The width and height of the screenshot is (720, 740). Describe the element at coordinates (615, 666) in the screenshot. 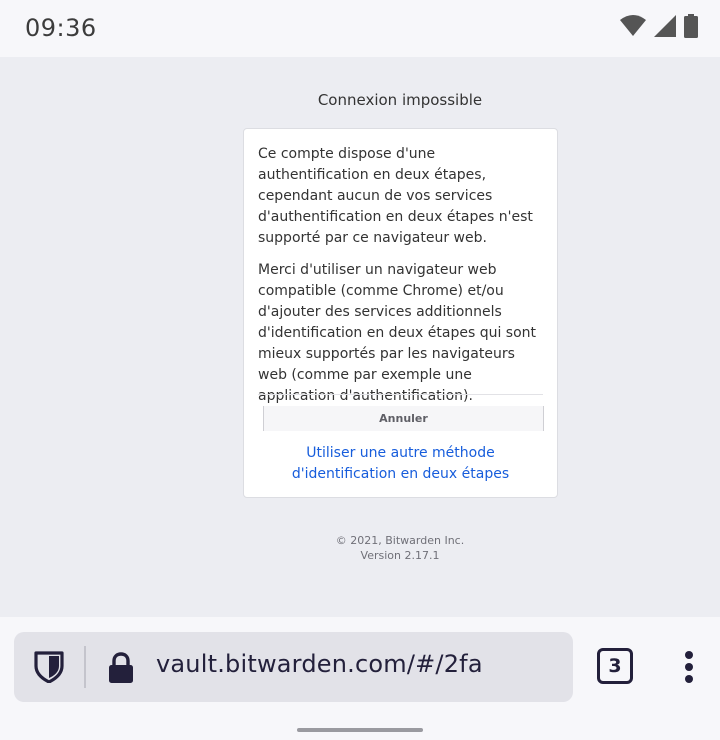

I see `tab-switcher-button: 3` at that location.